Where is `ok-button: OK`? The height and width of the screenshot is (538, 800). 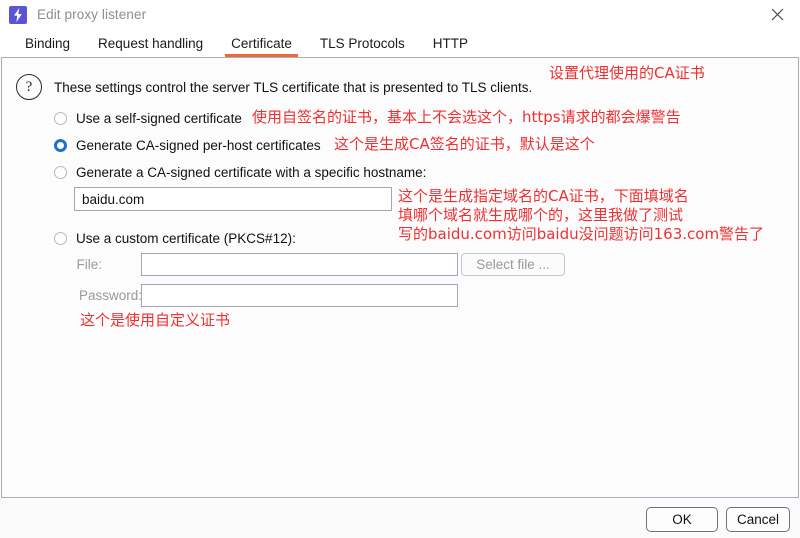
ok-button: OK is located at coordinates (682, 519).